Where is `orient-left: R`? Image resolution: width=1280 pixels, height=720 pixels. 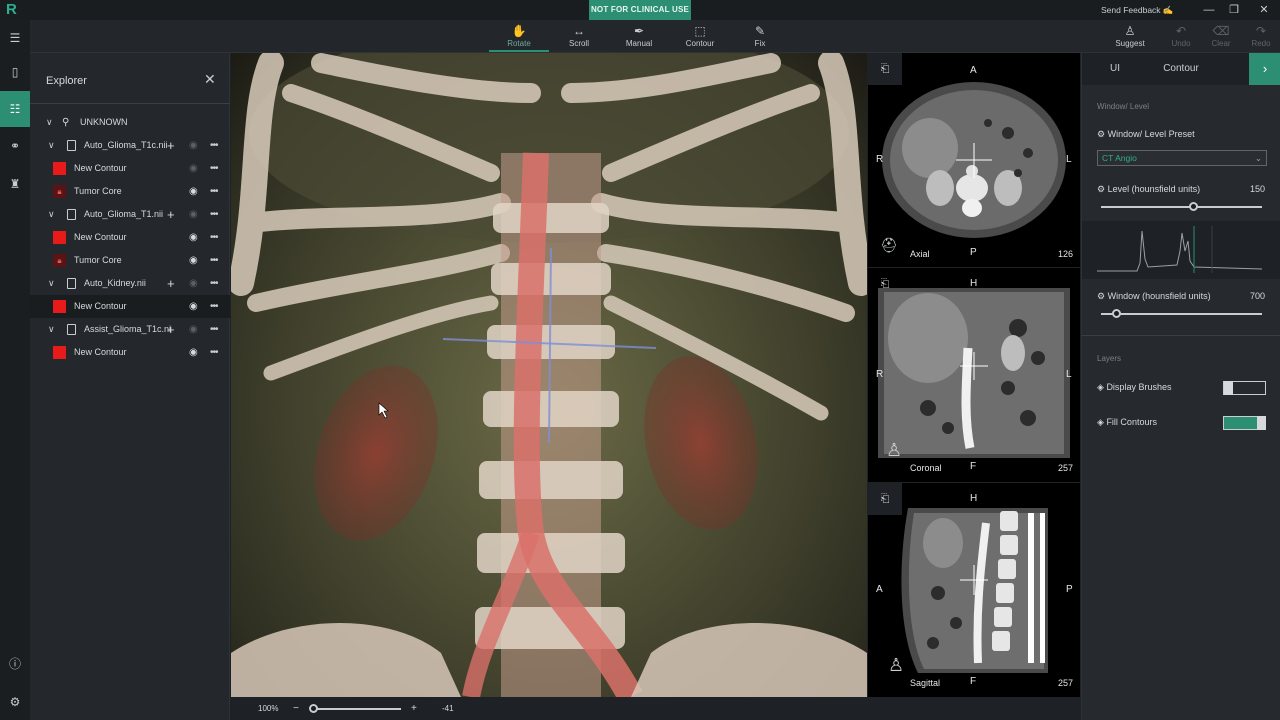 orient-left: R is located at coordinates (880, 159).